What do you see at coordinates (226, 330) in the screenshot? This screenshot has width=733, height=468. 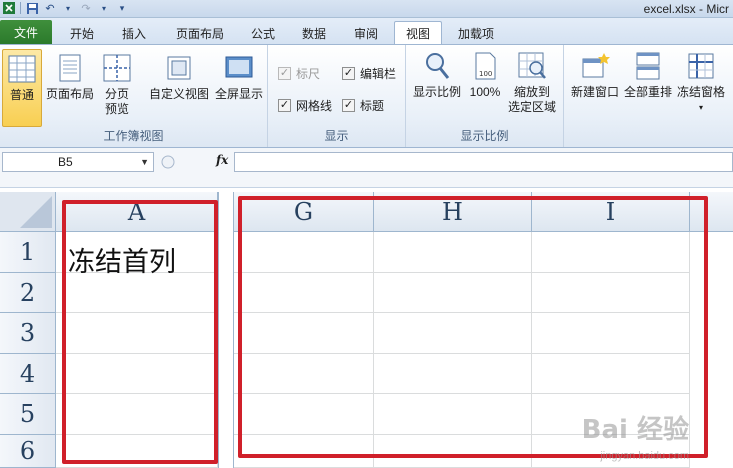 I see `freeze-pane-divider` at bounding box center [226, 330].